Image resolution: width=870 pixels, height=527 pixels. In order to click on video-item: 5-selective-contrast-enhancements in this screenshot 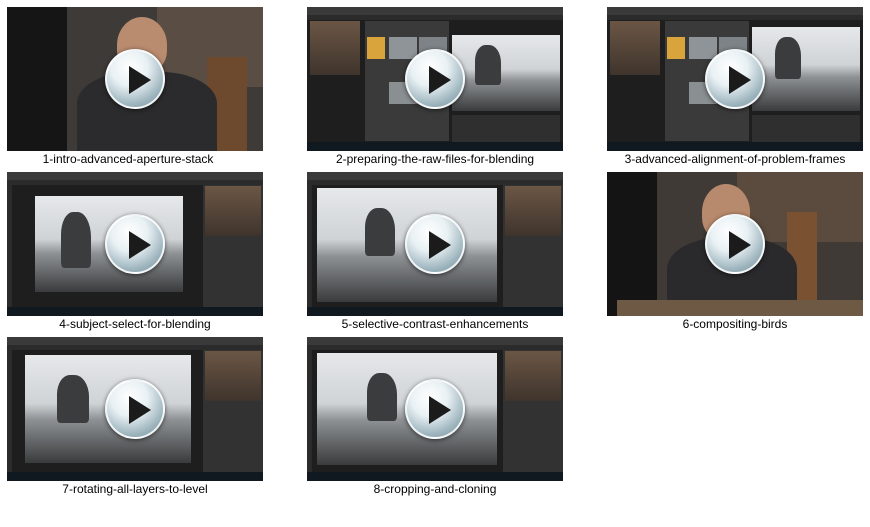, I will do `click(435, 254)`.